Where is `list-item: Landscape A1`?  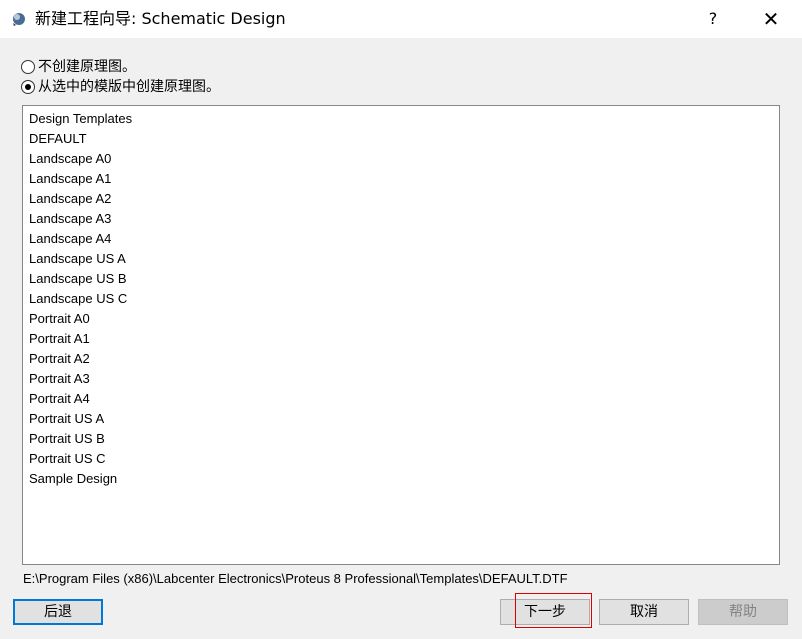
list-item: Landscape A1 is located at coordinates (70, 179).